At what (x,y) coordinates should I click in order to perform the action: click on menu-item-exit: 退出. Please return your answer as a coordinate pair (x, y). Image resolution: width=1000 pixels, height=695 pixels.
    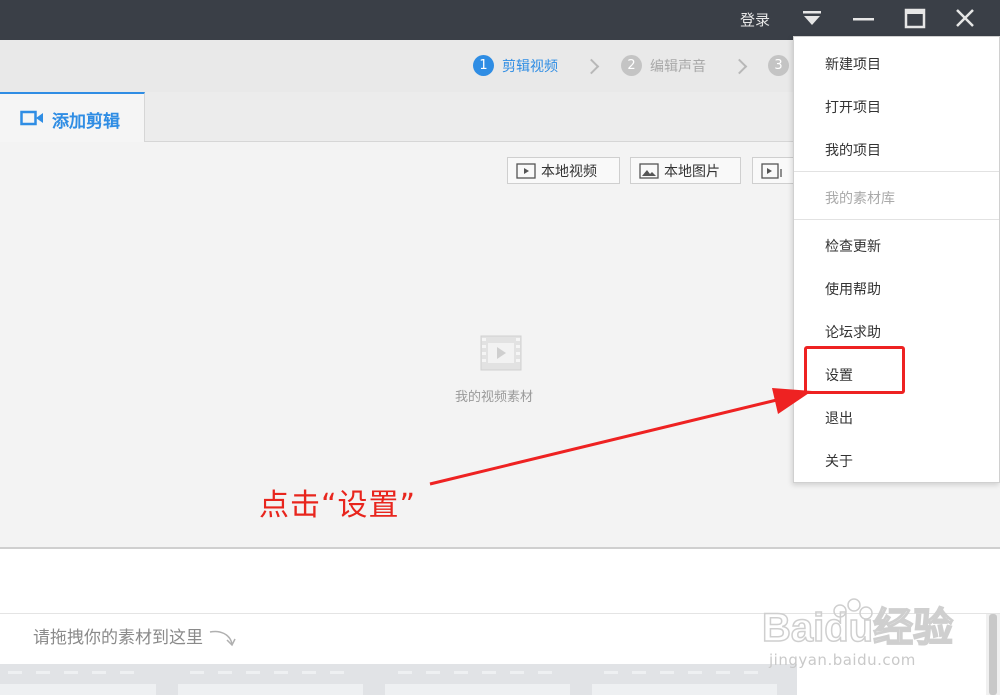
    Looking at the image, I should click on (839, 418).